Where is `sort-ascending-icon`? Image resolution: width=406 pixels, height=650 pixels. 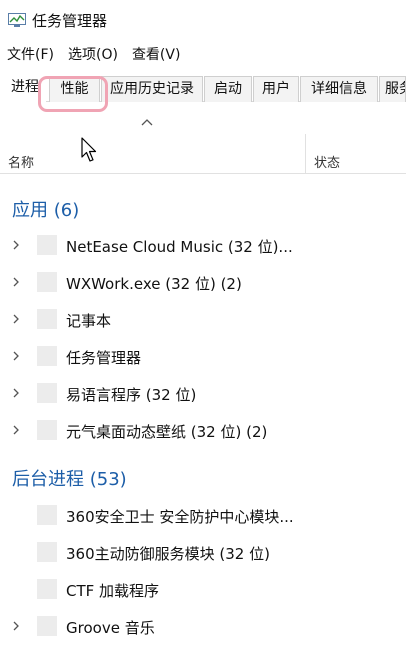 sort-ascending-icon is located at coordinates (147, 122).